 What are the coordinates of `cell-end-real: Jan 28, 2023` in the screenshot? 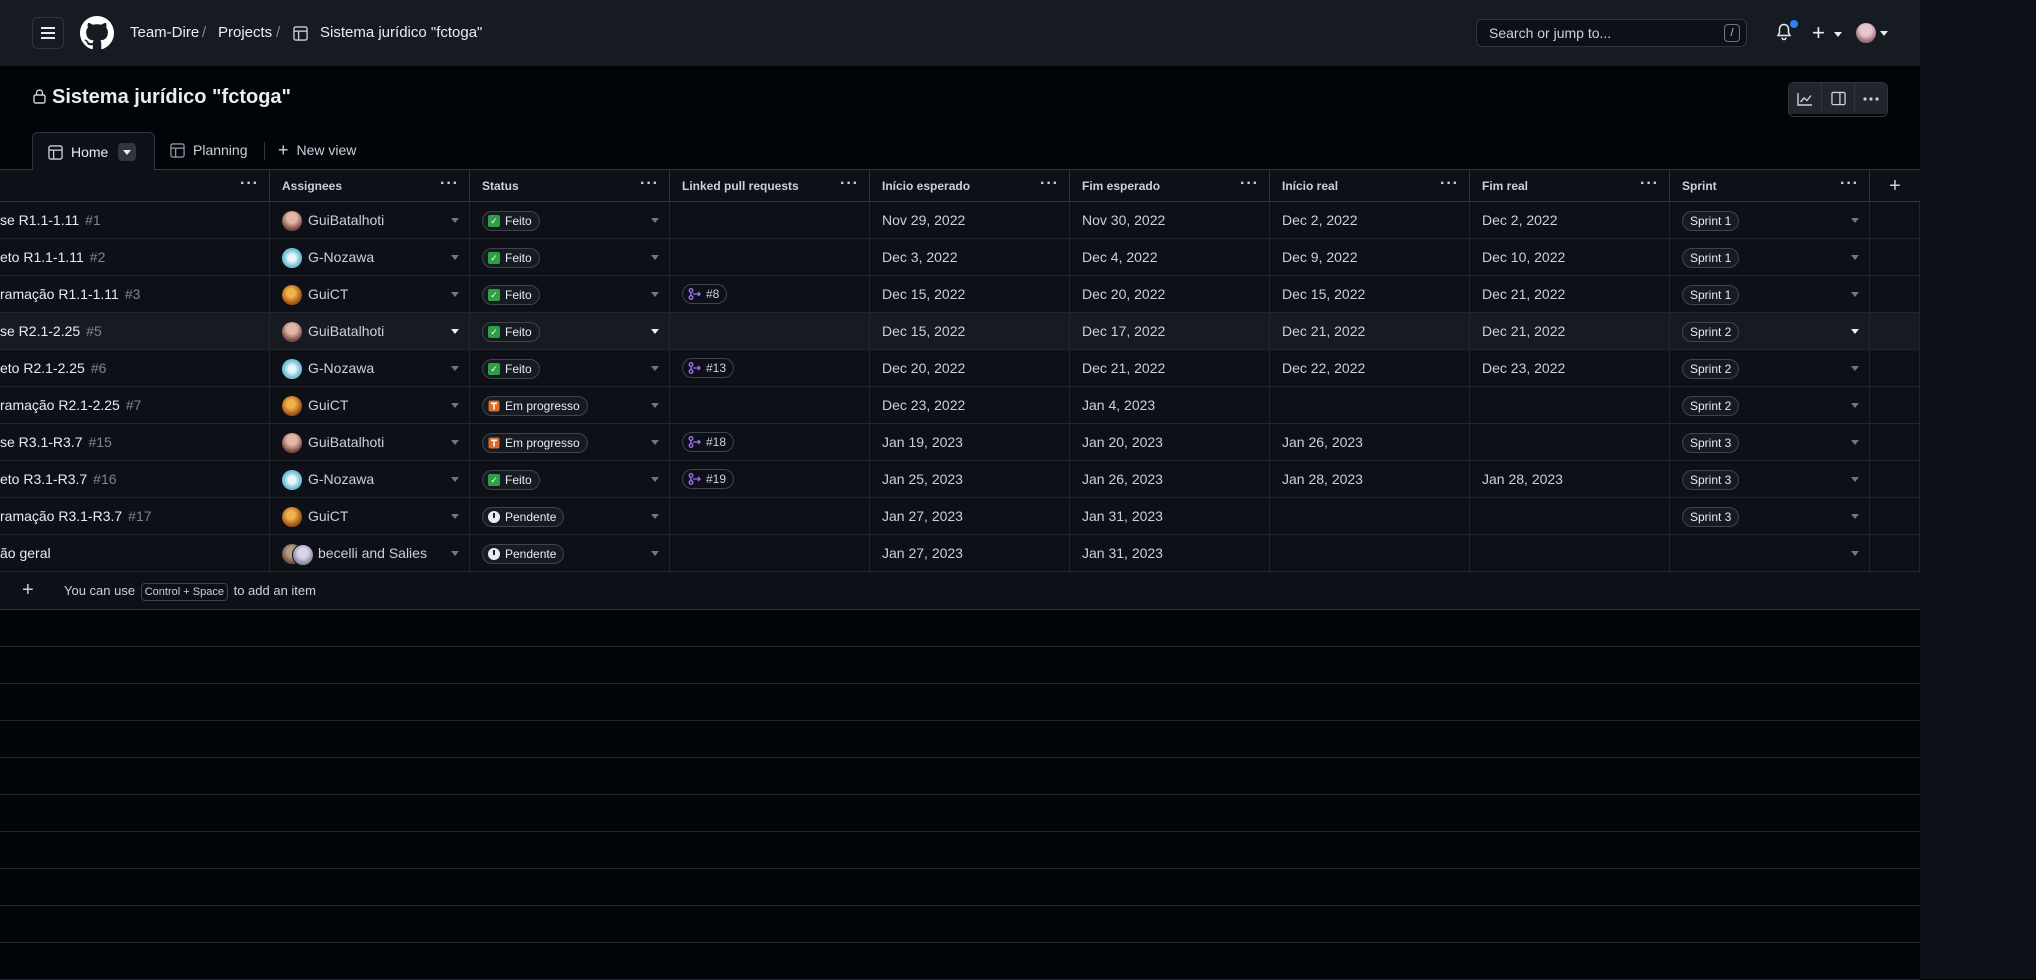 It's located at (1570, 479).